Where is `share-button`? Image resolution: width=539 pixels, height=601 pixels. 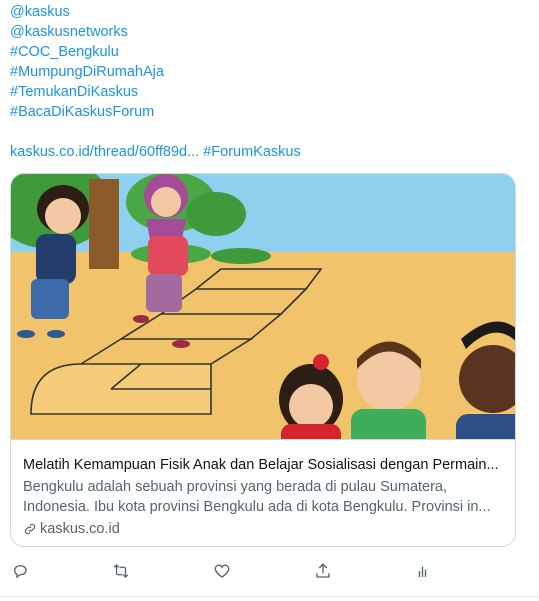 share-button is located at coordinates (323, 571).